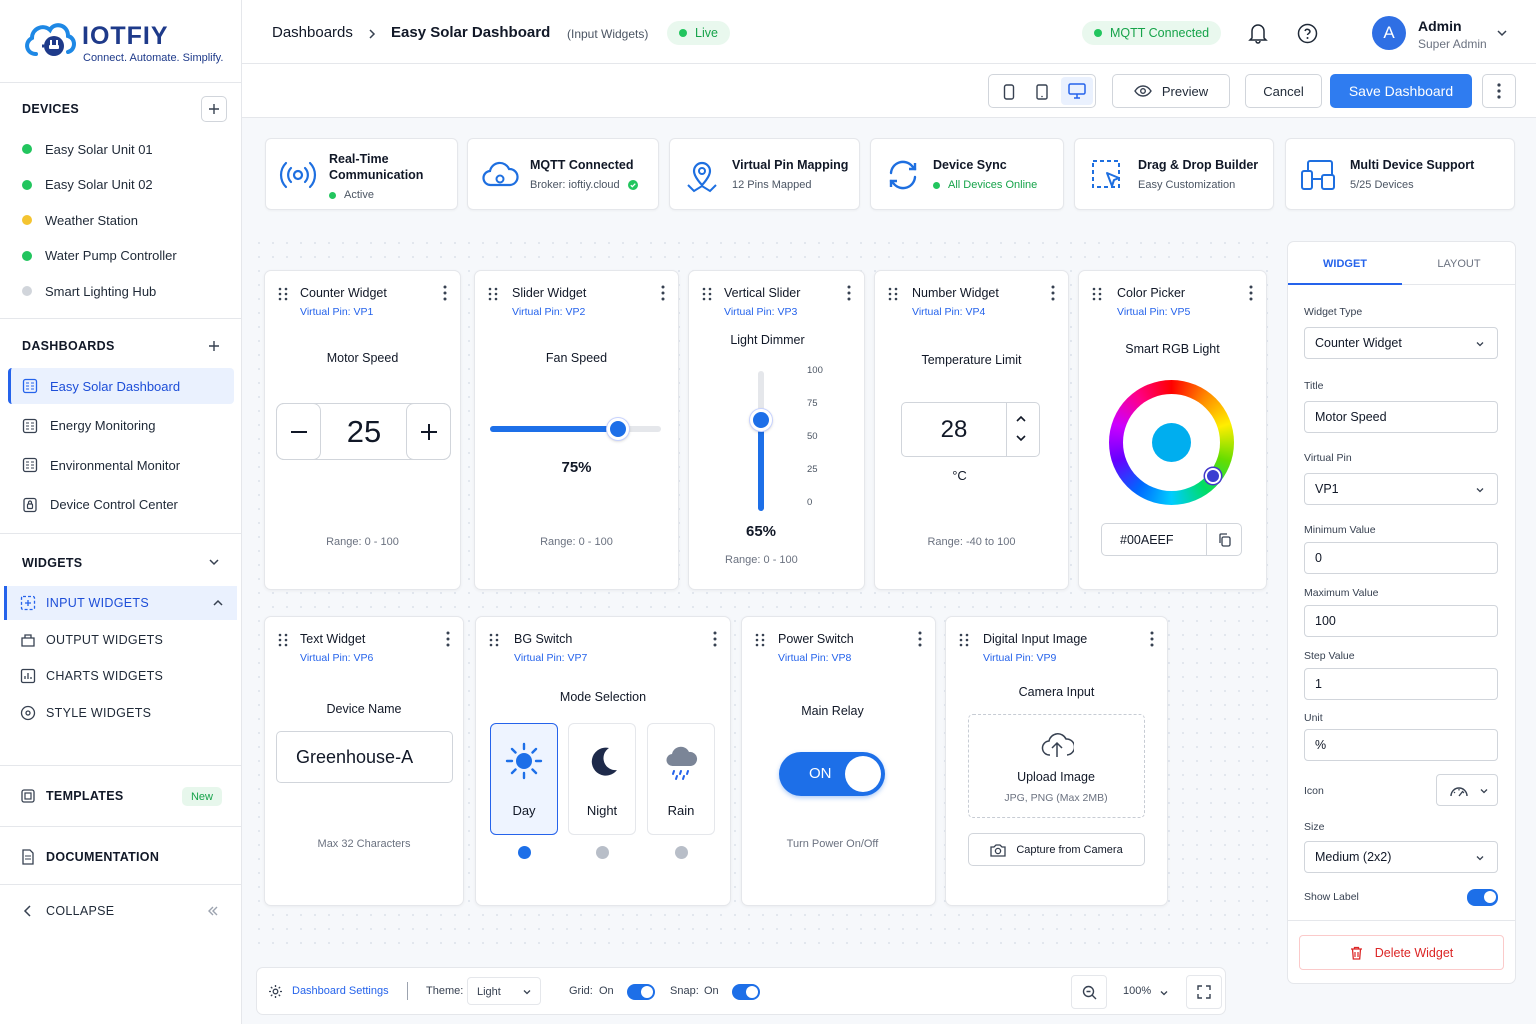  I want to click on light-dimmer-slider, so click(761, 441).